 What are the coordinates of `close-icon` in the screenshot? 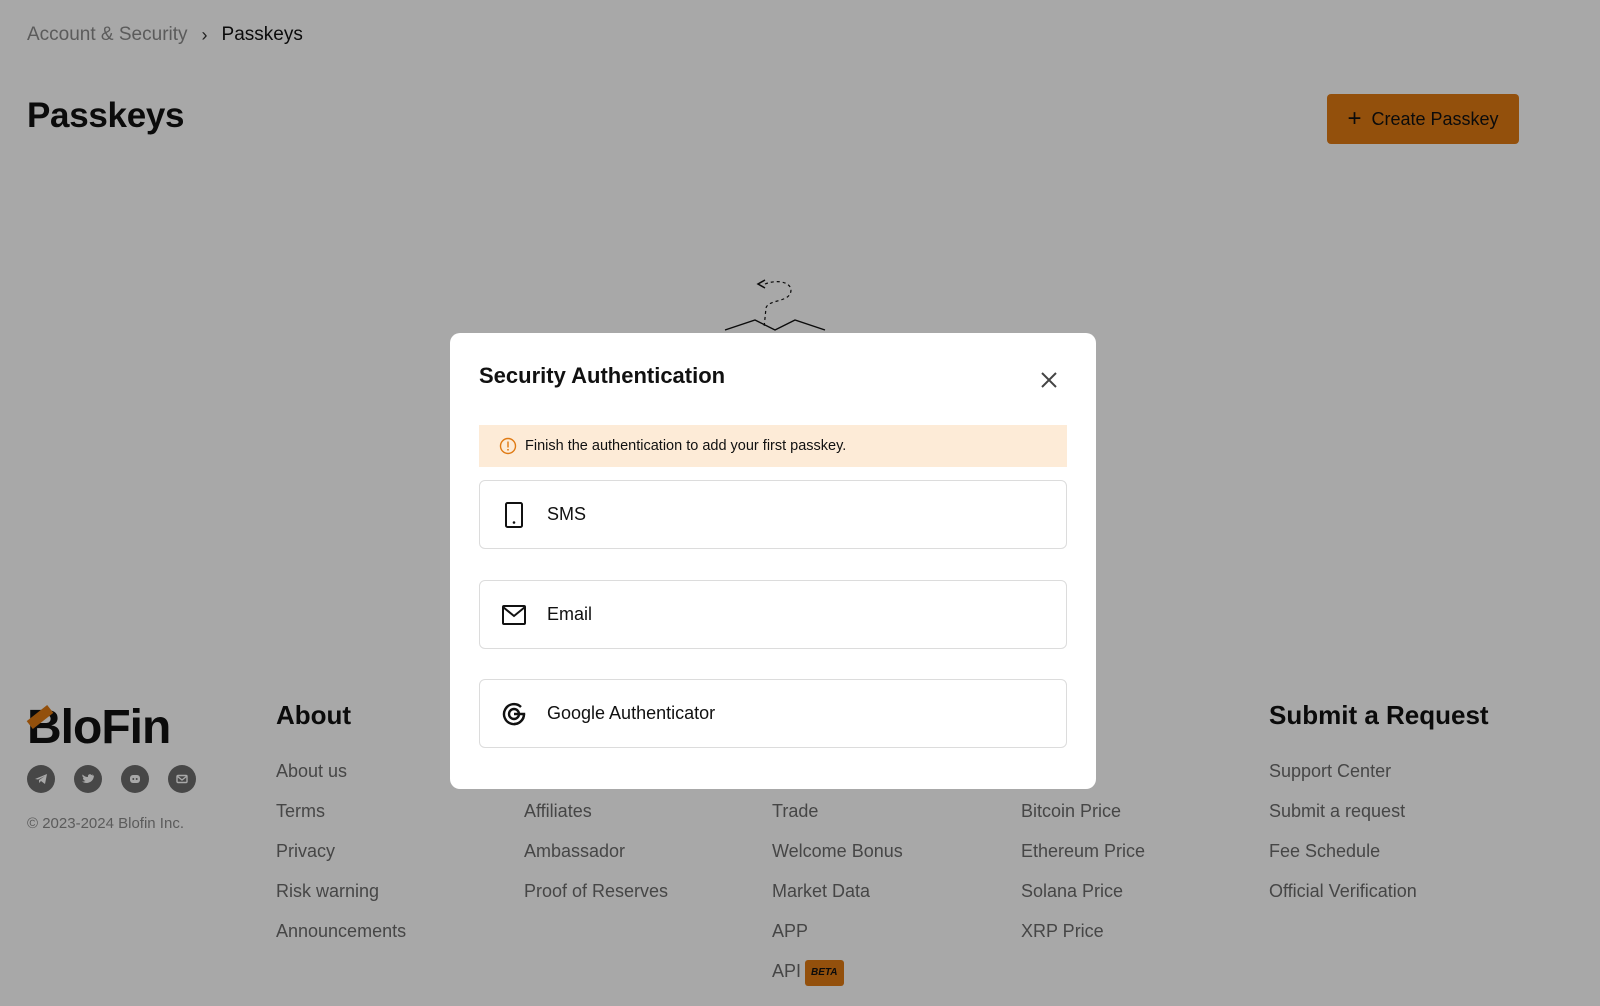 It's located at (1049, 380).